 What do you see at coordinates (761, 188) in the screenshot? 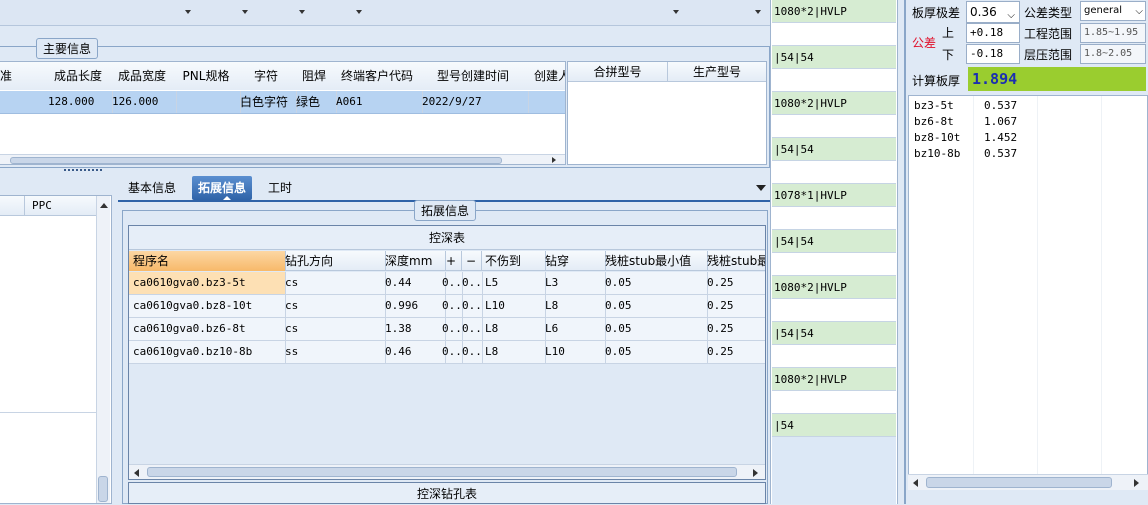
I see `tab-menu-arrow-icon` at bounding box center [761, 188].